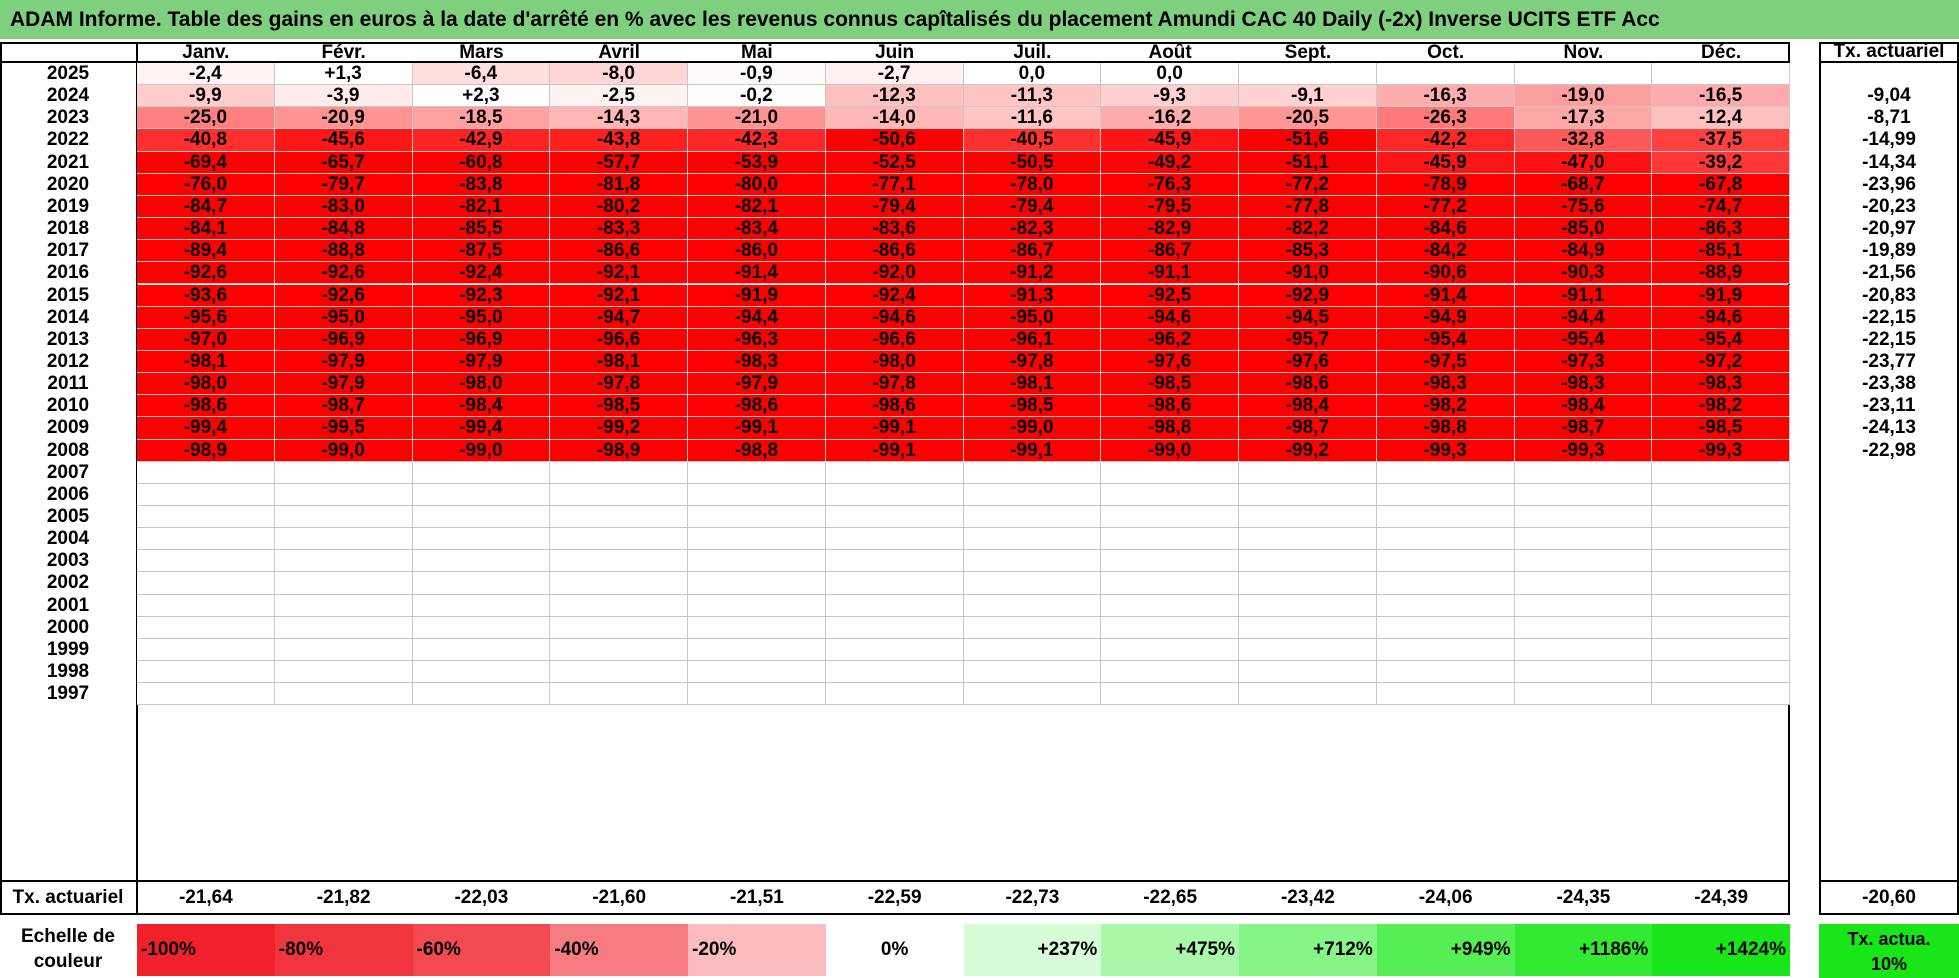 This screenshot has width=1959, height=978. Describe the element at coordinates (894, 317) in the screenshot. I see `table-cell: -94,6` at that location.